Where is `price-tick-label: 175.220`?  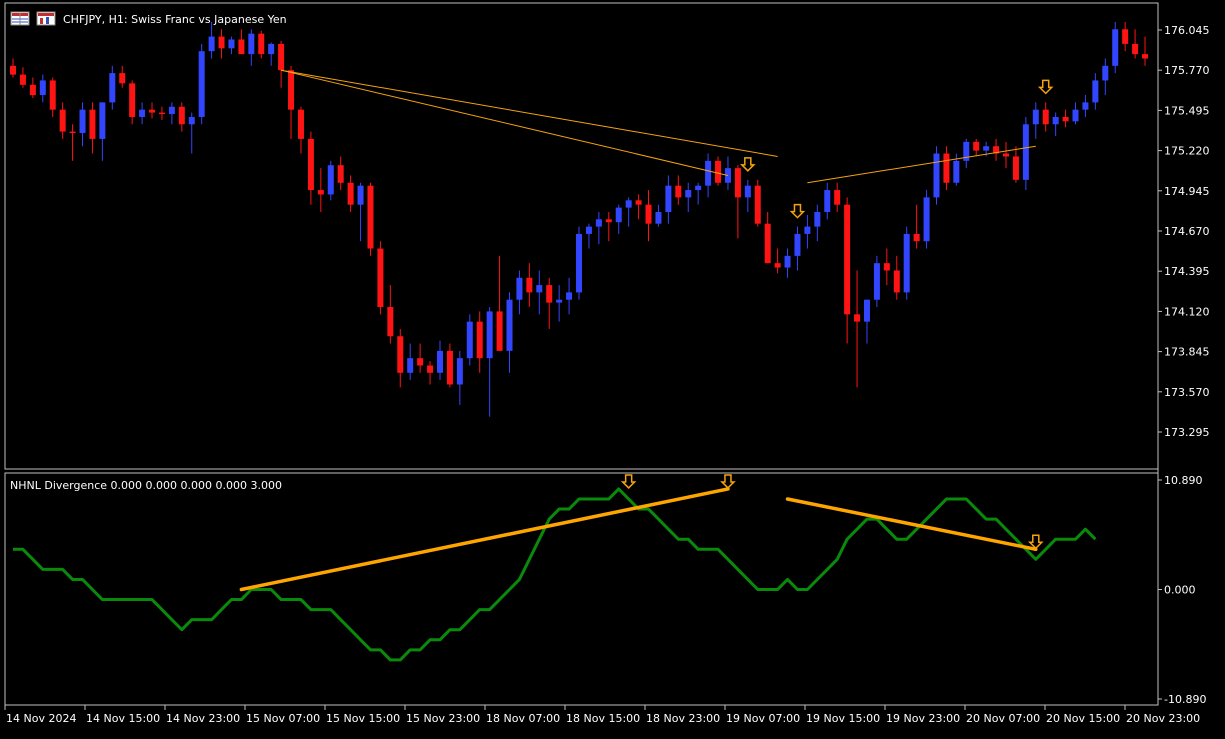
price-tick-label: 175.220 is located at coordinates (1187, 151).